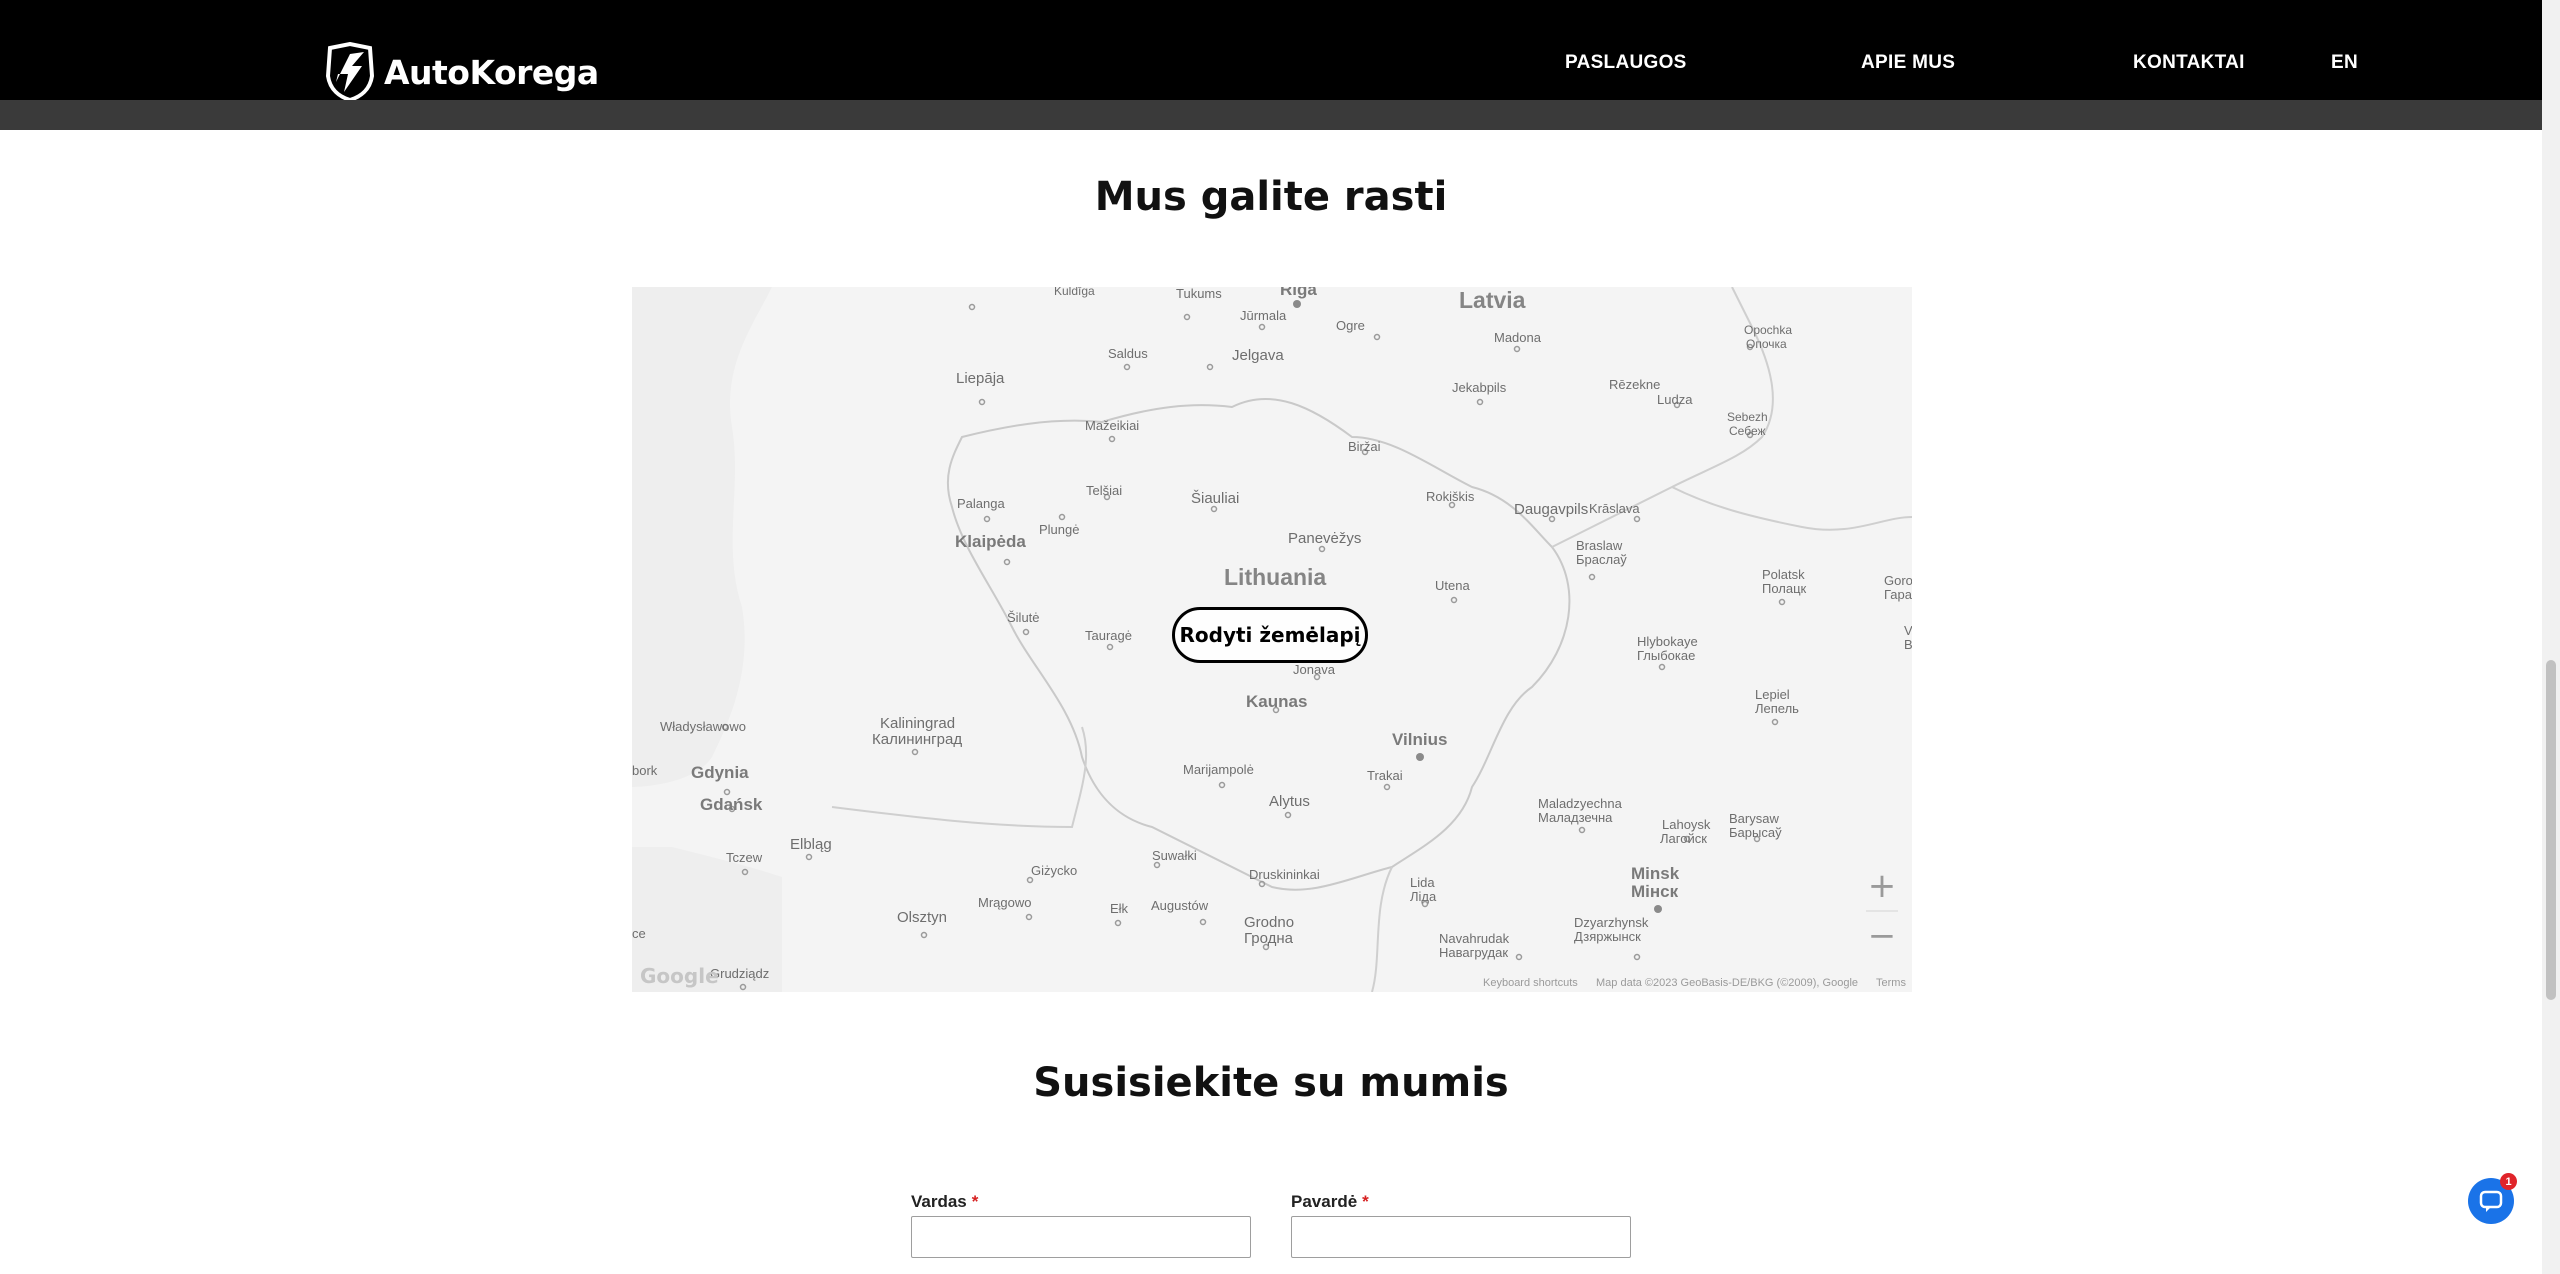 This screenshot has width=2560, height=1274. I want to click on map-label: Alytus, so click(1289, 801).